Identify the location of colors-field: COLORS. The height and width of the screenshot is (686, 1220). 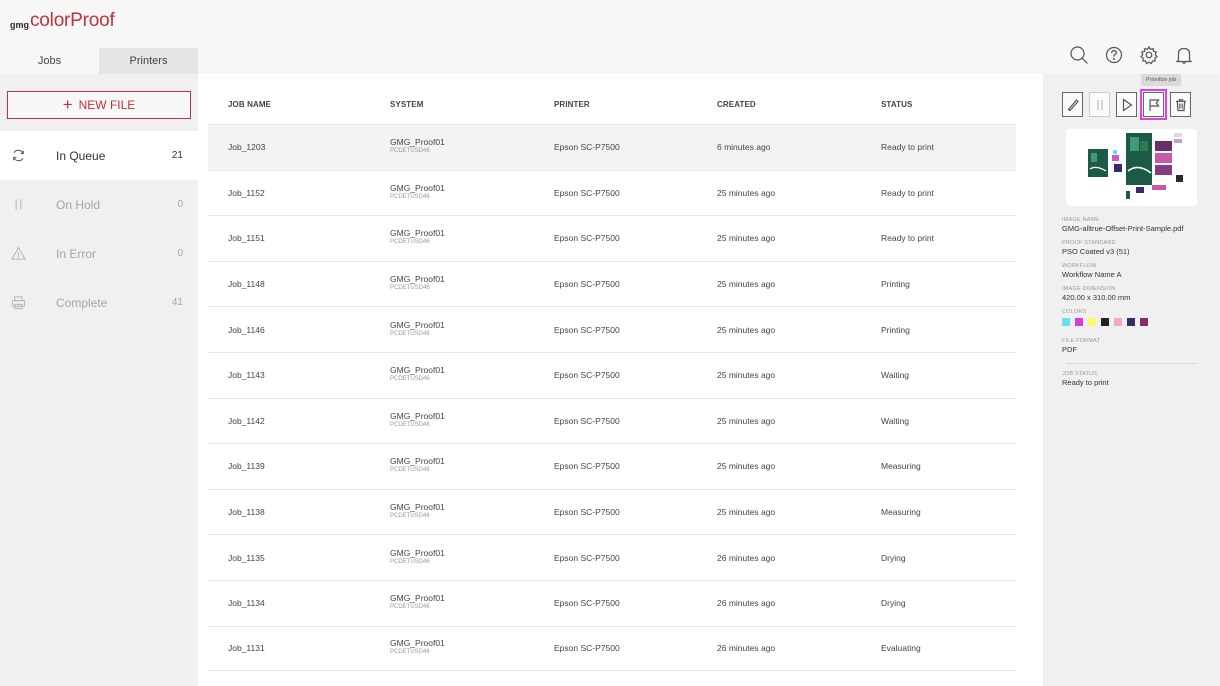
(1137, 317).